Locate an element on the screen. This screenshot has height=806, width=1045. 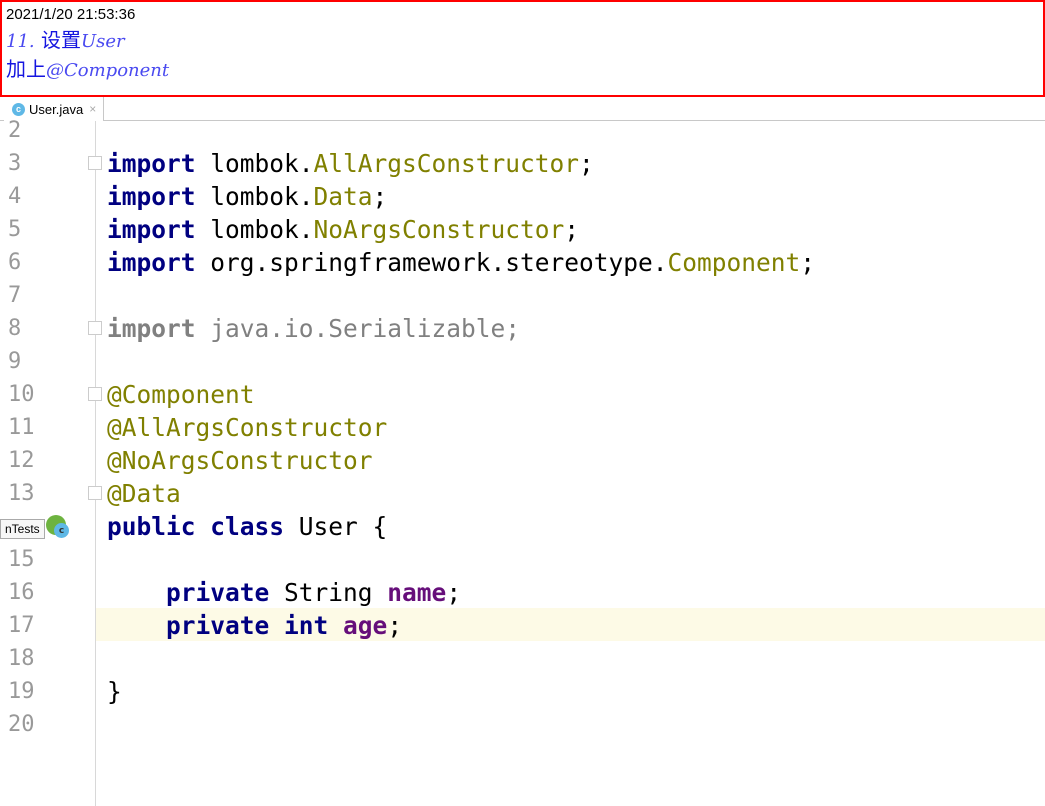
line-number: 19 is located at coordinates (21, 691).